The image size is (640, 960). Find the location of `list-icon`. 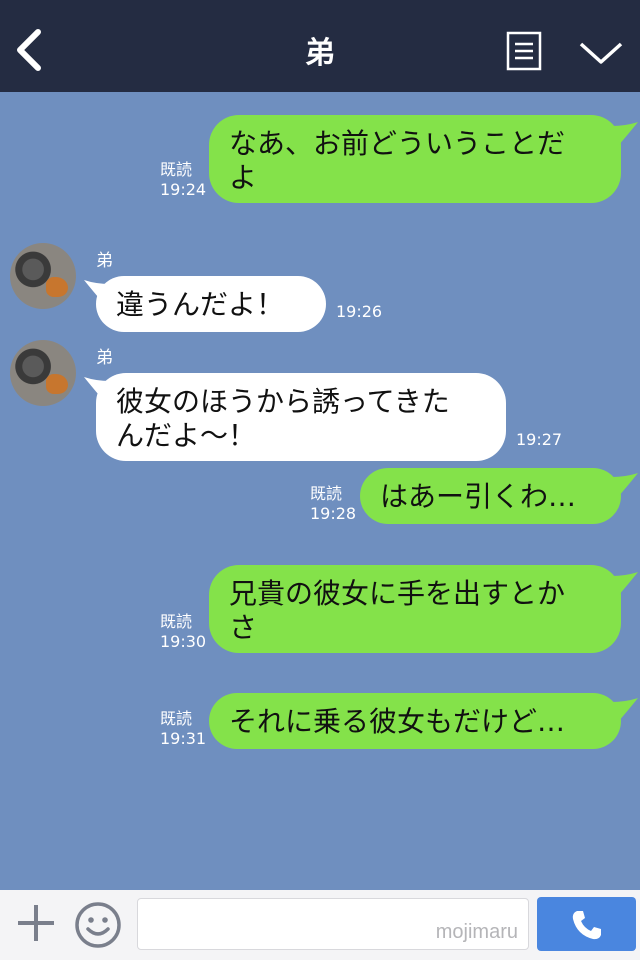

list-icon is located at coordinates (524, 51).